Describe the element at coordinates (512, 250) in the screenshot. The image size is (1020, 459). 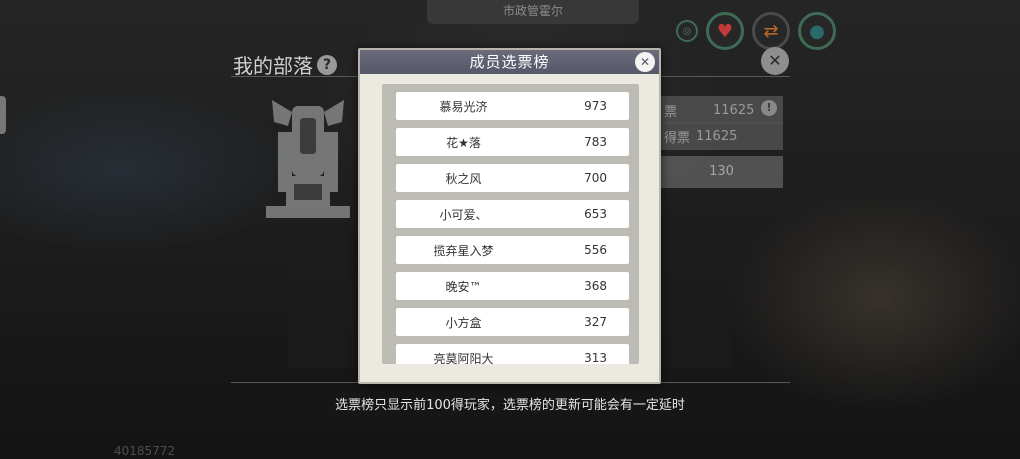
I see `list-item: 揽弃星入梦 556` at that location.